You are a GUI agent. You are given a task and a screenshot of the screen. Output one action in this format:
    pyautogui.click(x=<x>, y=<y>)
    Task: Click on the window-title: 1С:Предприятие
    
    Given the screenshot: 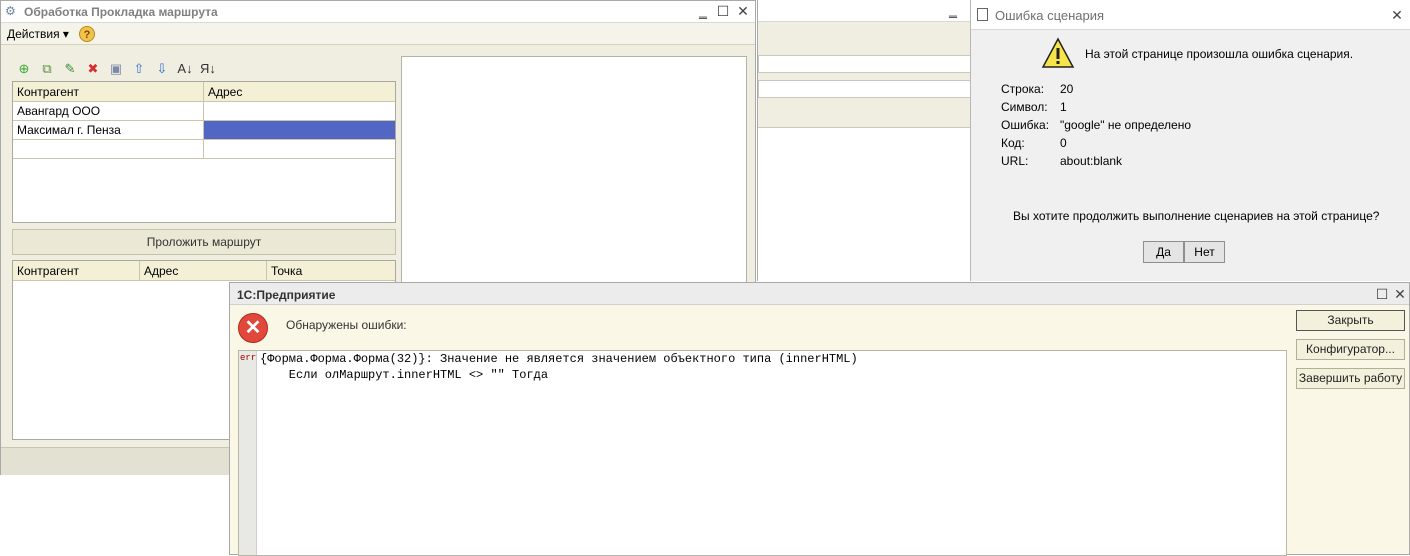 What is the action you would take?
    pyautogui.click(x=286, y=295)
    